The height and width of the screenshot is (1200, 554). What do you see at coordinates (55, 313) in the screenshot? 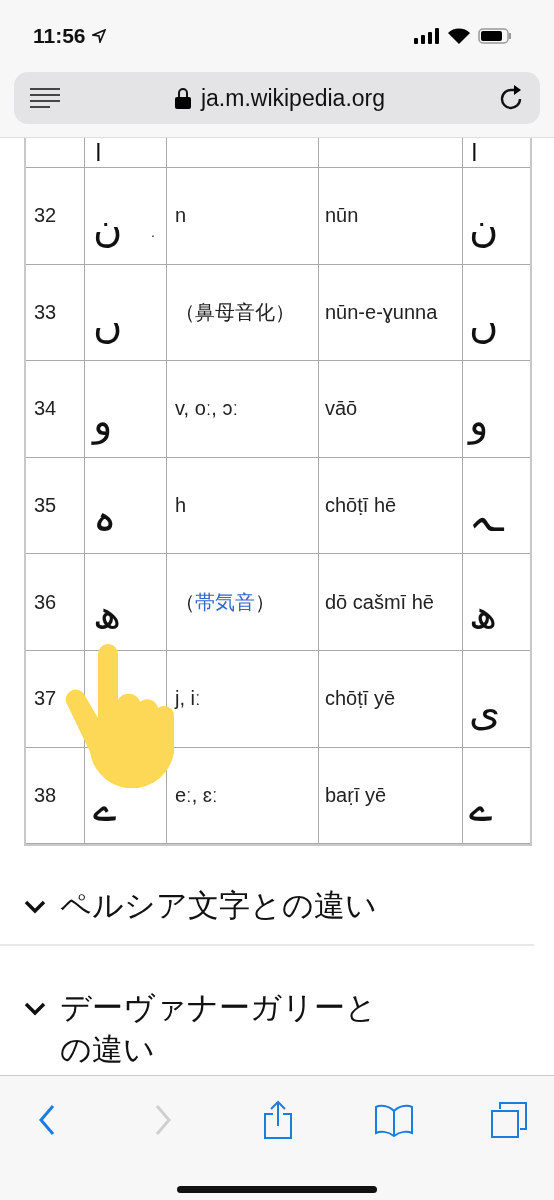
I see `table-cell: 33` at bounding box center [55, 313].